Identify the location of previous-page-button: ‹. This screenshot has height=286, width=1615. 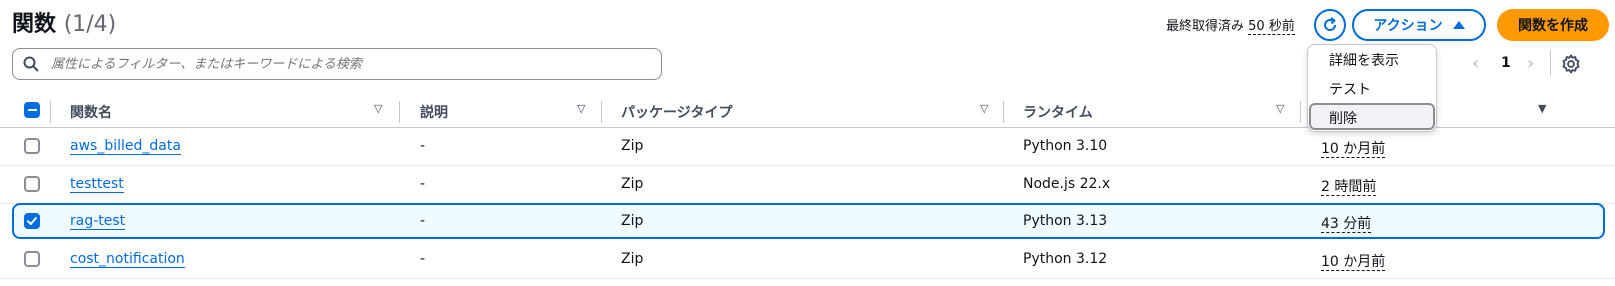
(1475, 63).